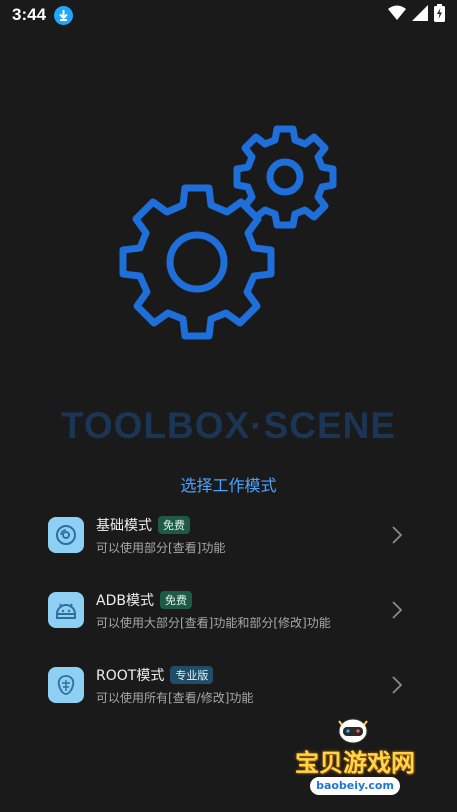 The height and width of the screenshot is (812, 457). I want to click on status-right, so click(416, 15).